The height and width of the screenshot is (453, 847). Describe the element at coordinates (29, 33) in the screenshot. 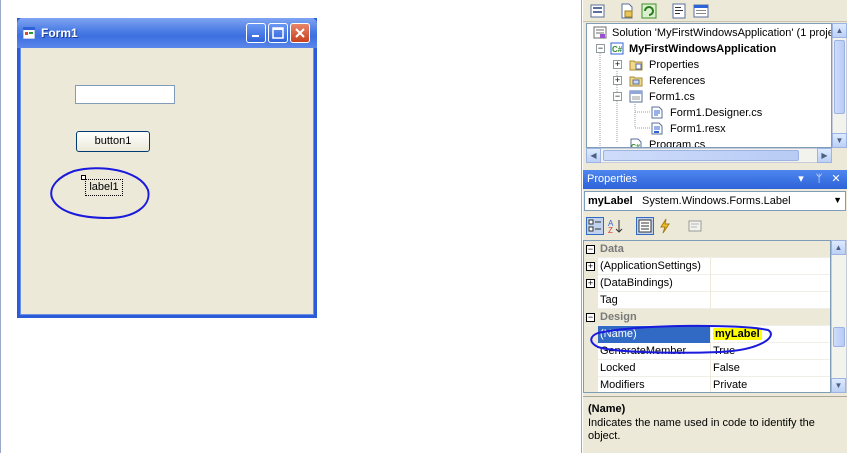

I see `form-icon` at that location.